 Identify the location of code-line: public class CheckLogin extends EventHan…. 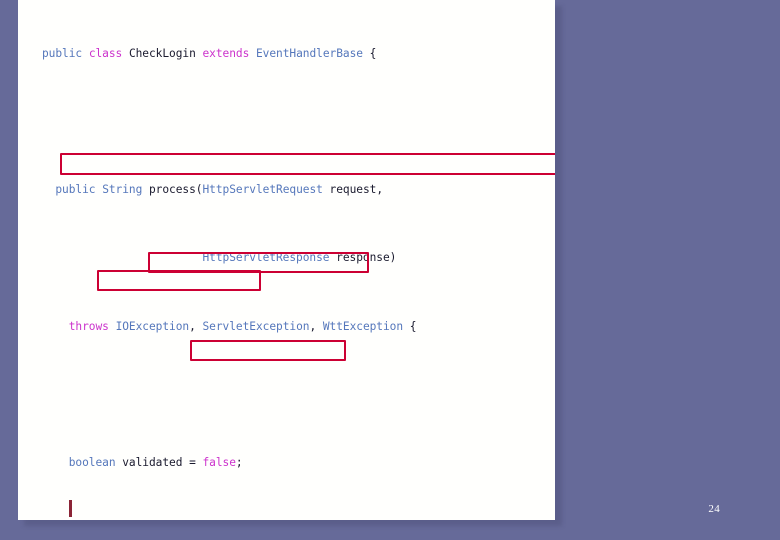
(209, 54).